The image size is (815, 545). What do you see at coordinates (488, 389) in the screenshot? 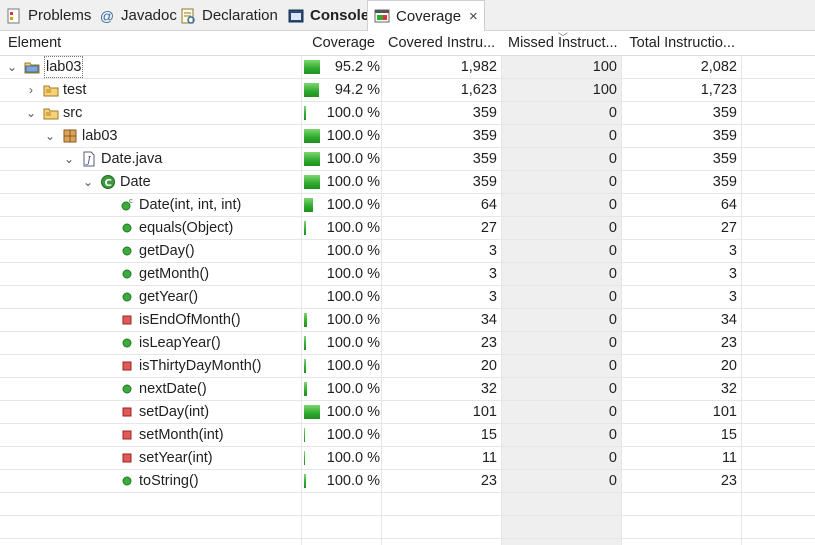
I see `covered-instructions: 32` at bounding box center [488, 389].